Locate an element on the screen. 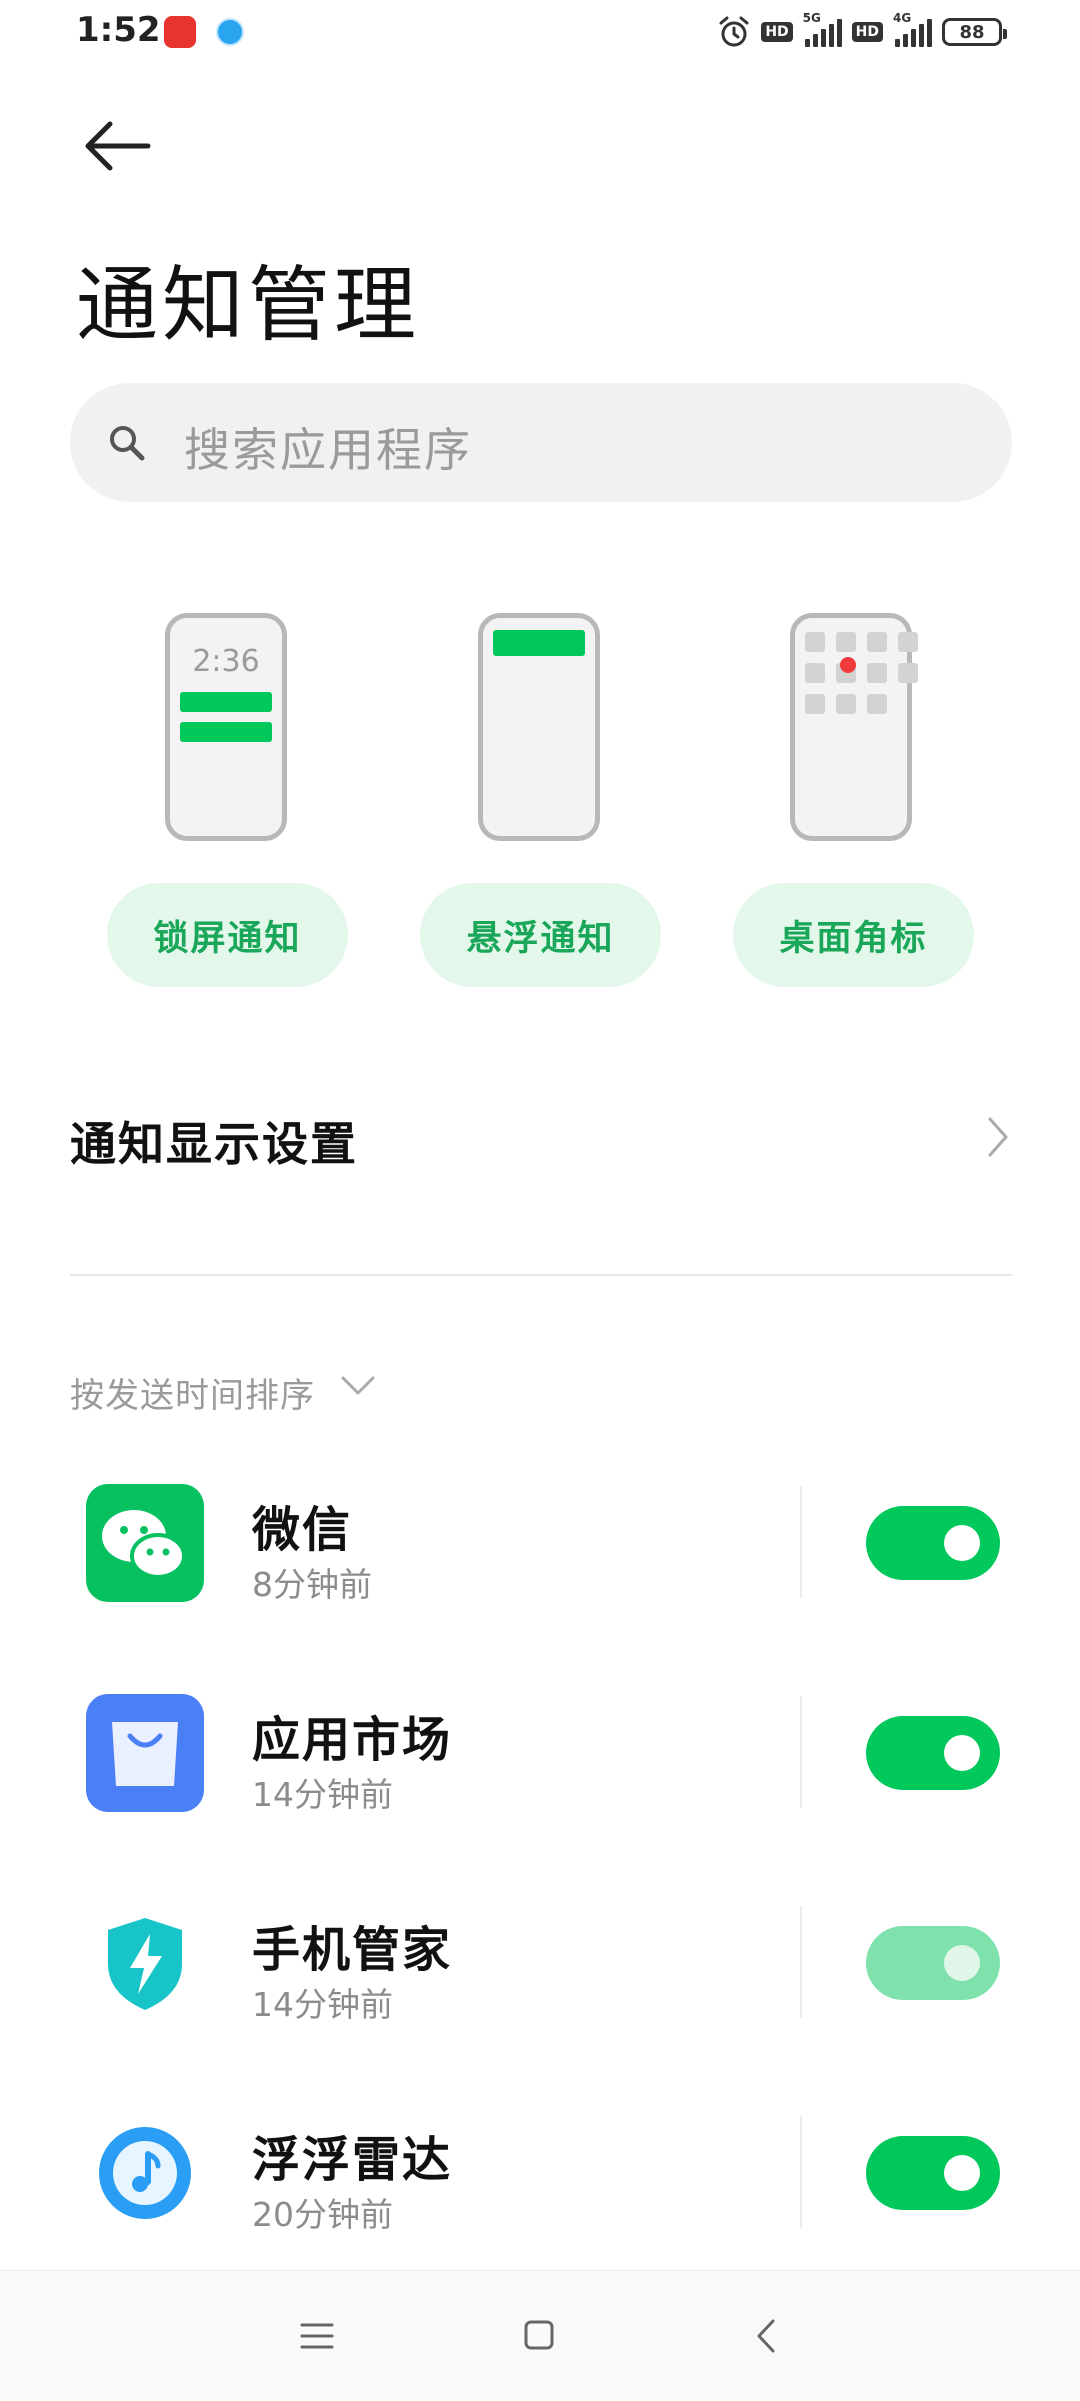 The height and width of the screenshot is (2401, 1080). radar-toggle is located at coordinates (933, 2173).